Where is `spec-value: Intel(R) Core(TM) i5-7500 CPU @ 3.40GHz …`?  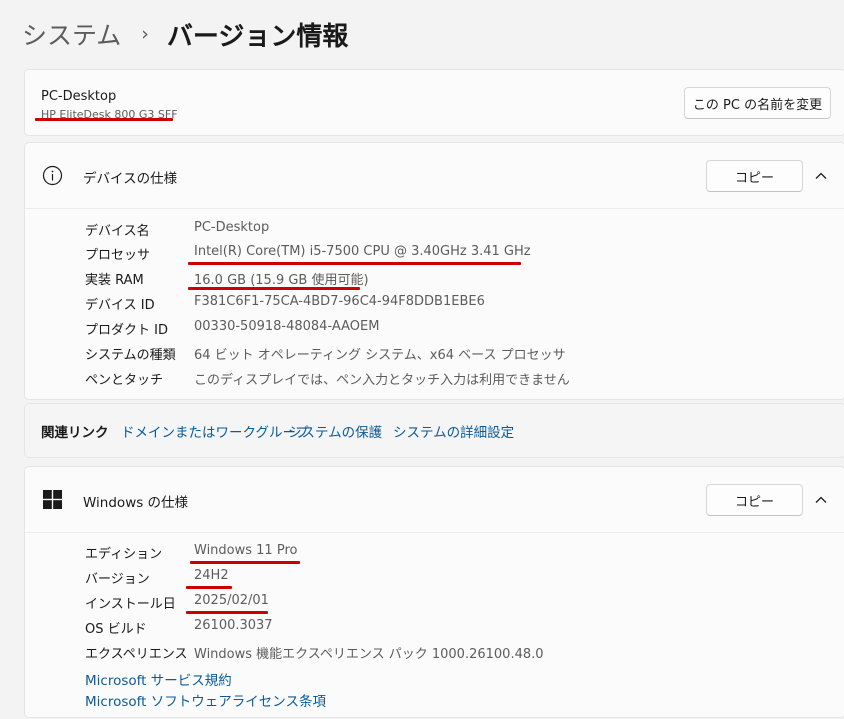
spec-value: Intel(R) Core(TM) i5-7500 CPU @ 3.40GHz … is located at coordinates (362, 251).